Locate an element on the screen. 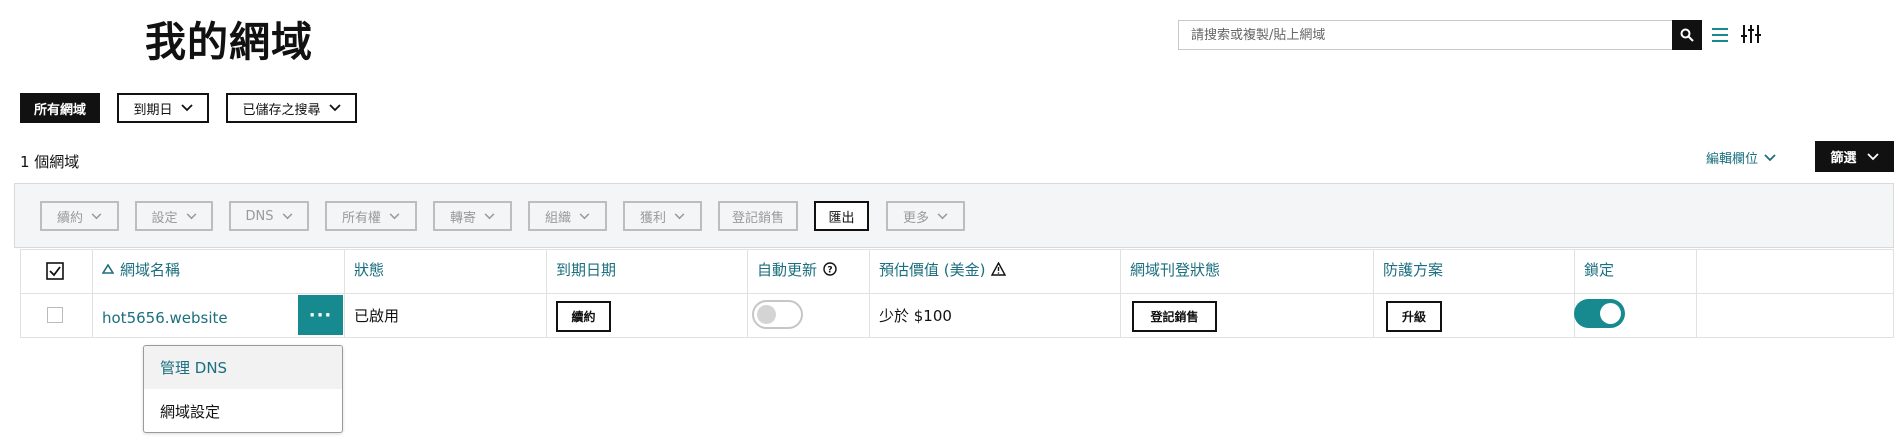 The height and width of the screenshot is (446, 1902). protection-column-header: 防護方案 is located at coordinates (1413, 269).